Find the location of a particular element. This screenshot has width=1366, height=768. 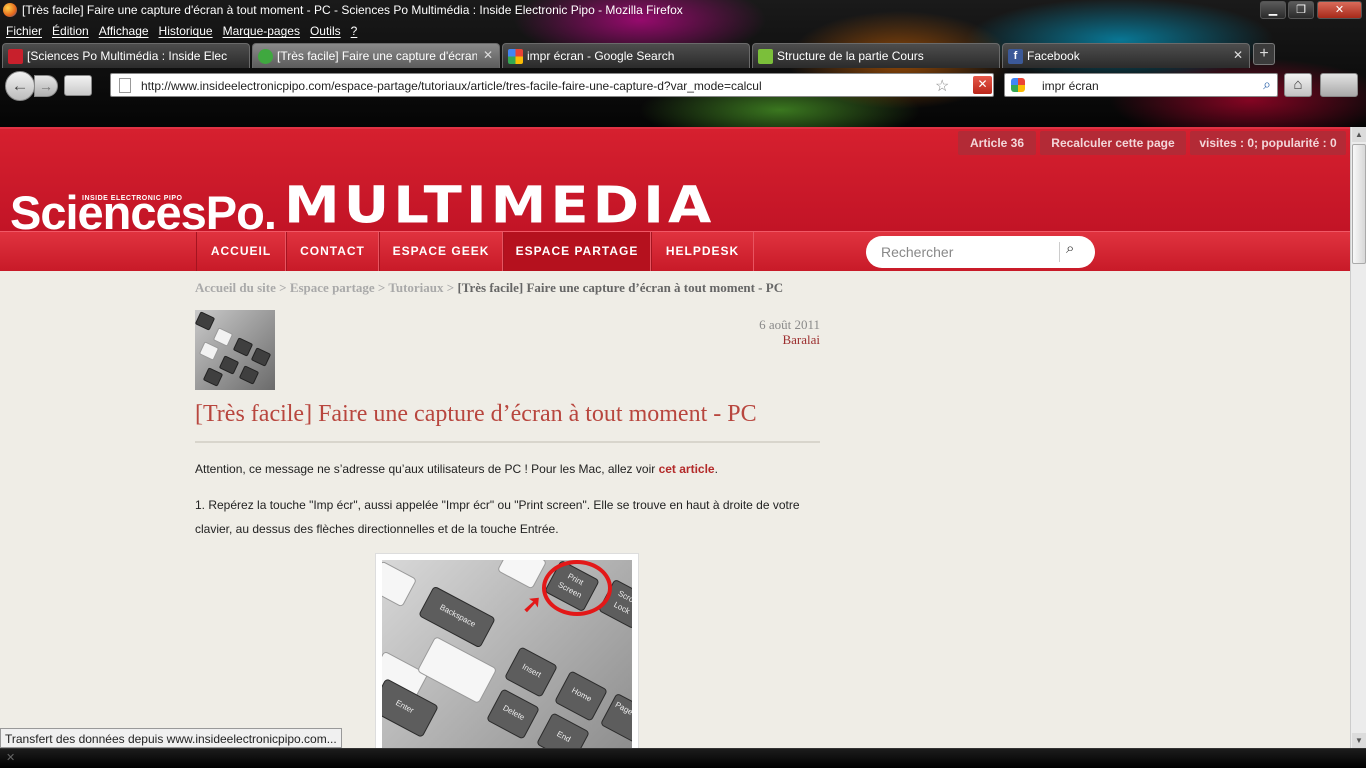

nav-accueil: ACCUEIL is located at coordinates (241, 251).